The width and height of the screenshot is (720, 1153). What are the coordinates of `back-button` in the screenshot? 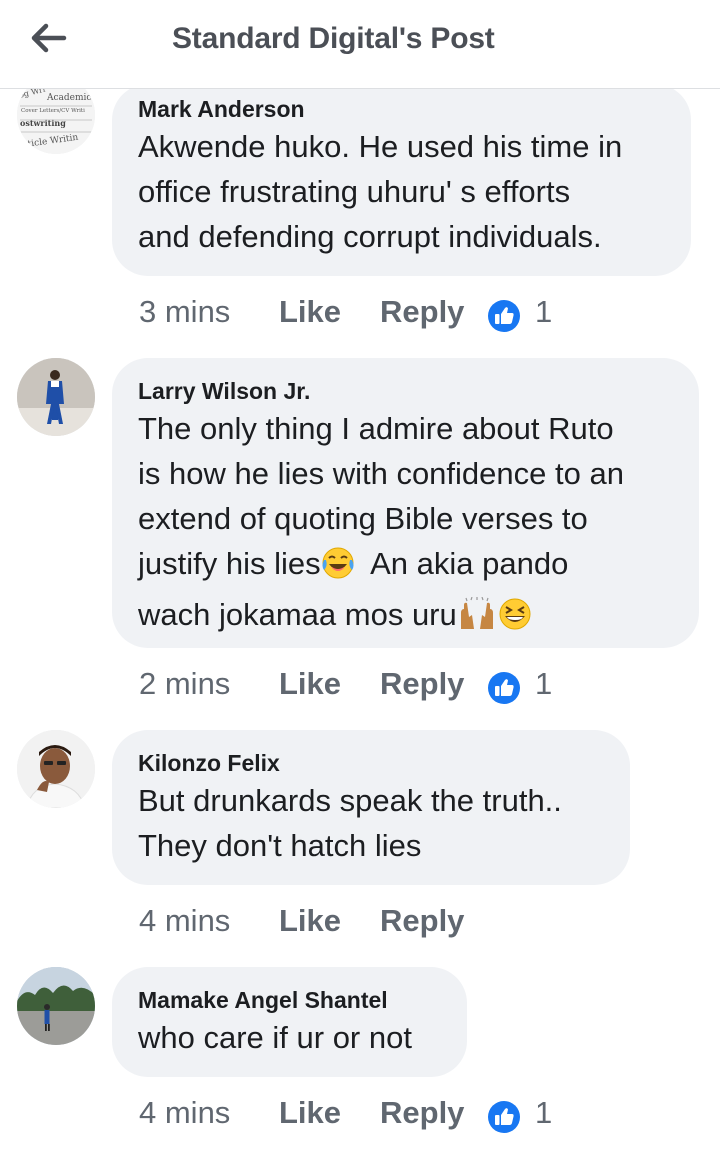 It's located at (48, 38).